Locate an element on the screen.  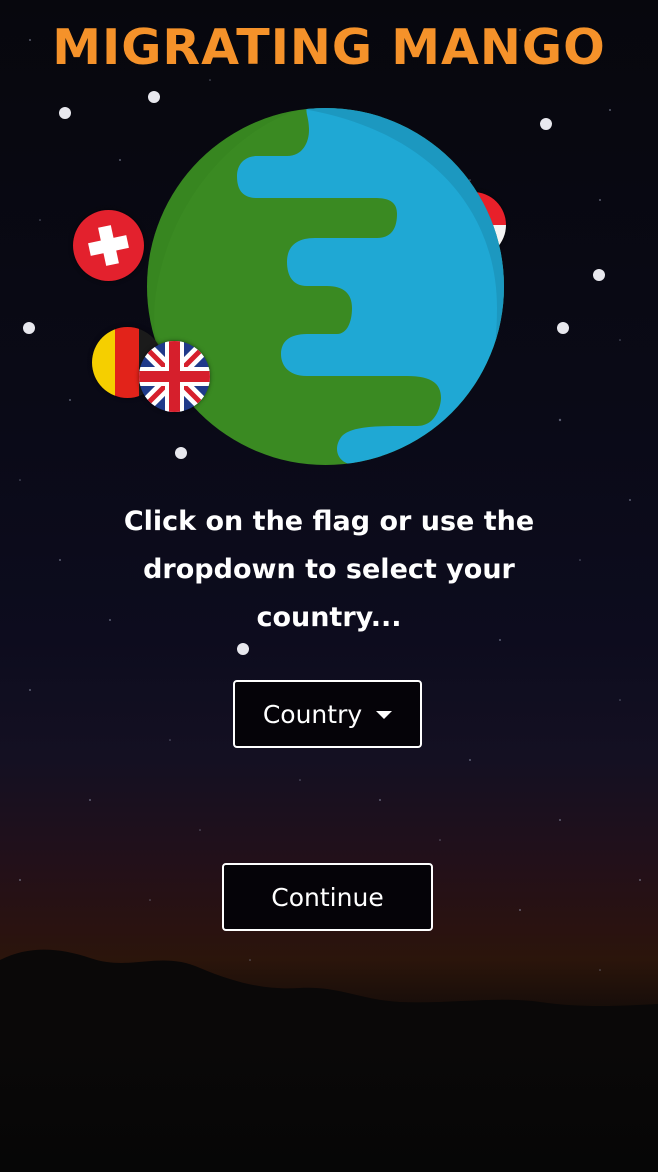
country-dropdown: Country is located at coordinates (327, 714).